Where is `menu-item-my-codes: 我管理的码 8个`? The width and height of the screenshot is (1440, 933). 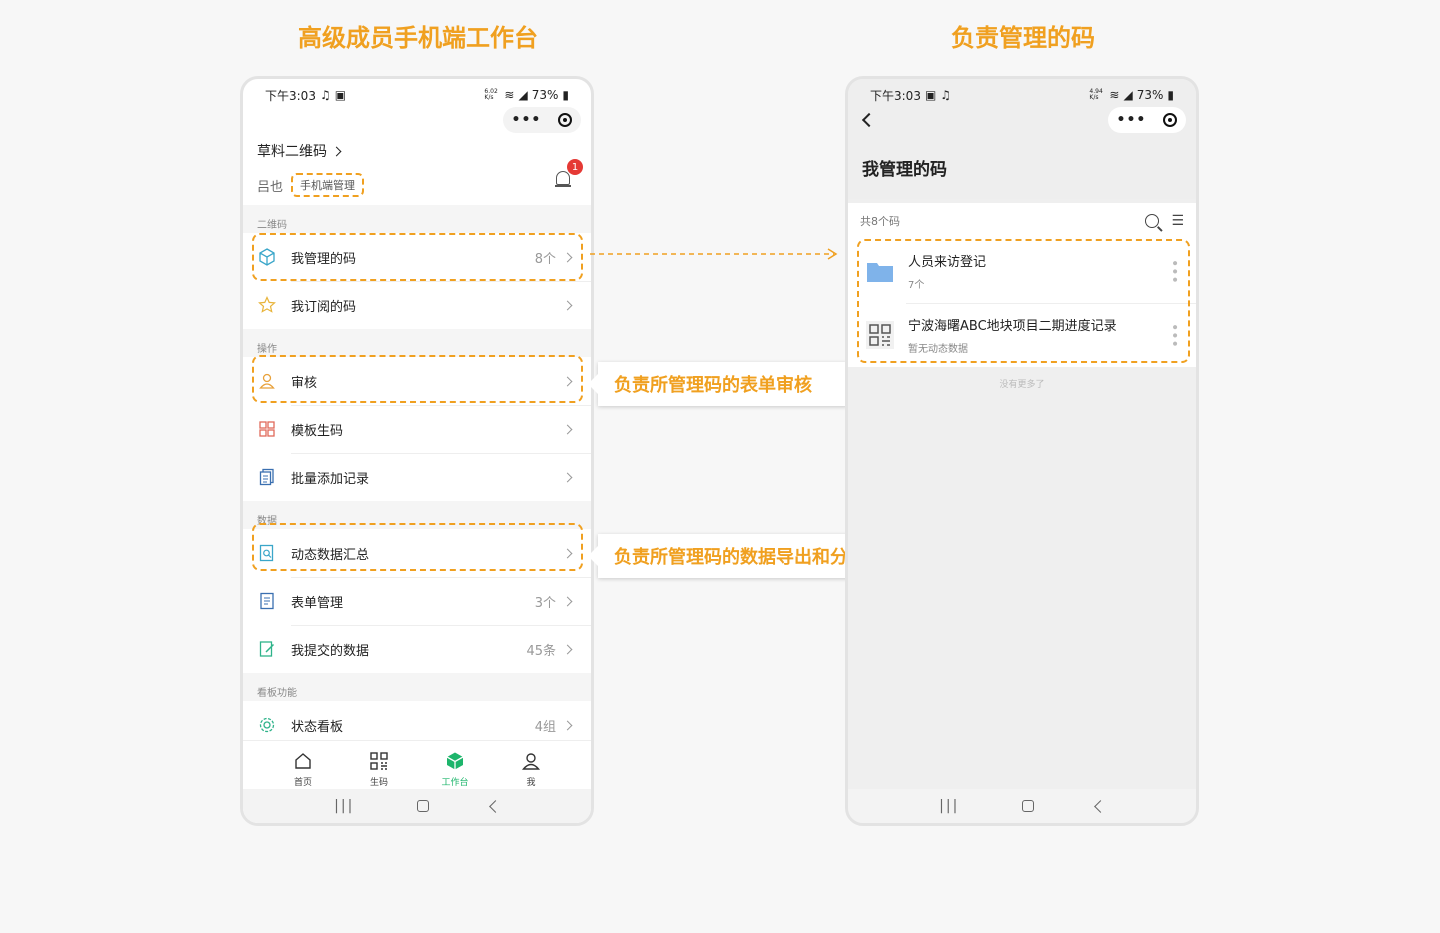
menu-item-my-codes: 我管理的码 8个 is located at coordinates (417, 257).